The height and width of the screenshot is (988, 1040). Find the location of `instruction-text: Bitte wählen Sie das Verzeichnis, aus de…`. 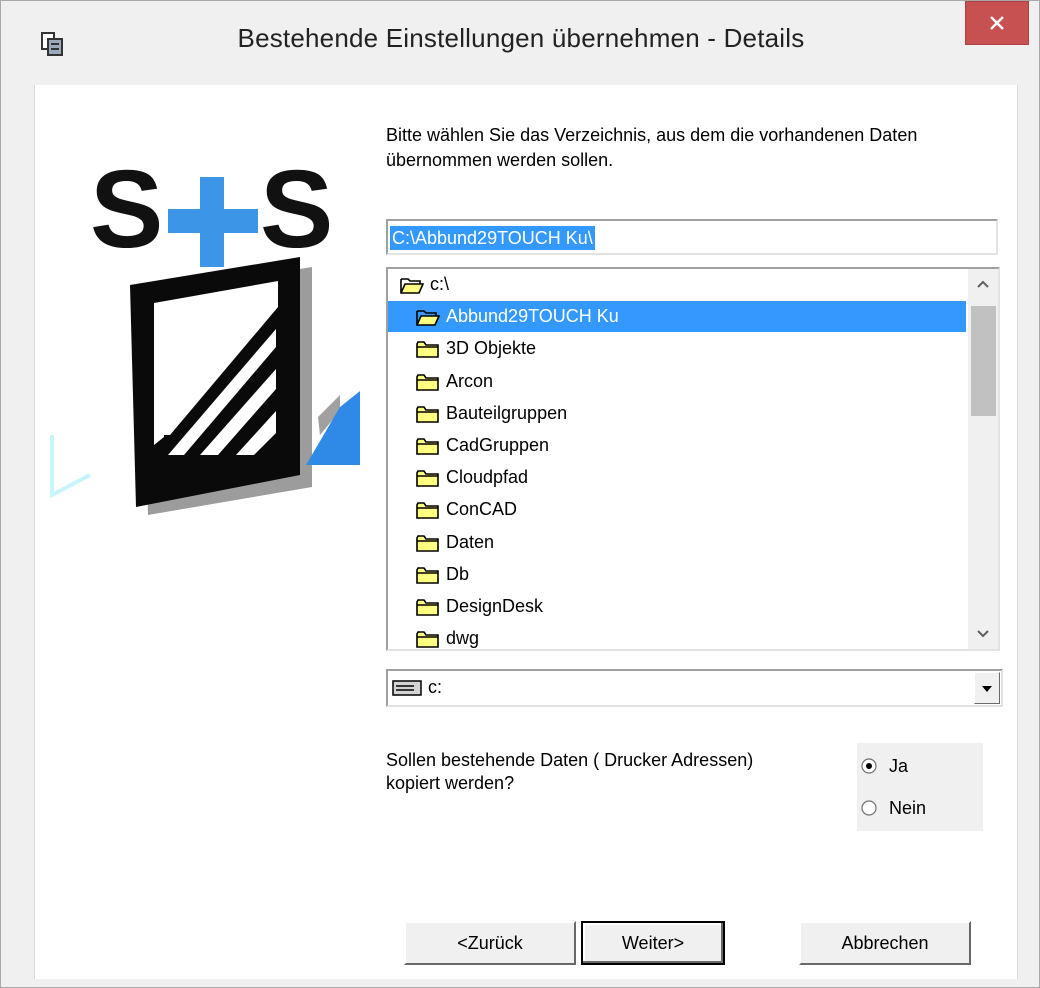

instruction-text: Bitte wählen Sie das Verzeichnis, aus de… is located at coordinates (652, 147).